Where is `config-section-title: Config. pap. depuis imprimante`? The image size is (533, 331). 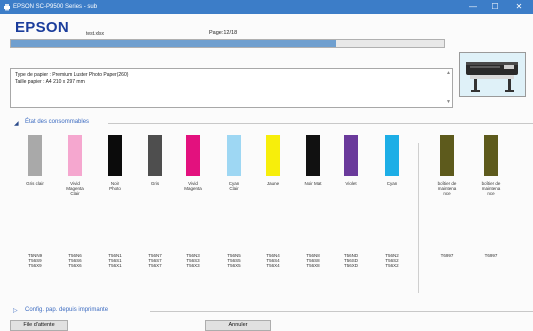 config-section-title: Config. pap. depuis imprimante is located at coordinates (66, 310).